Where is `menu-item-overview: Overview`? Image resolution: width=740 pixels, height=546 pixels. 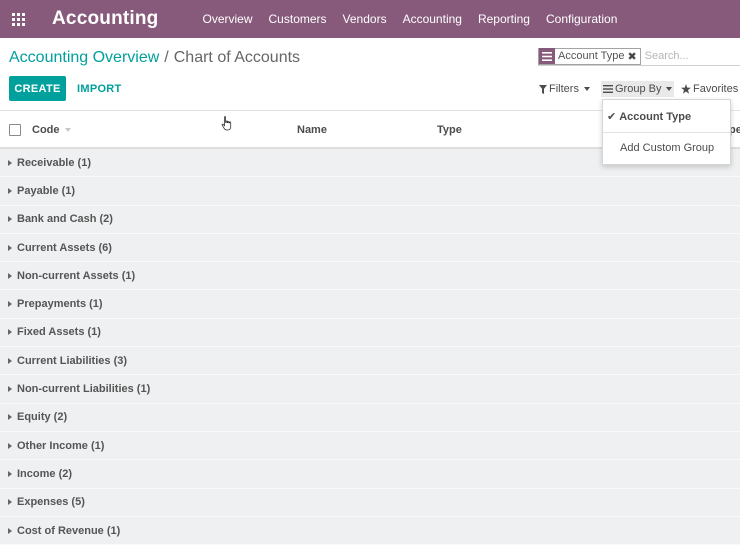 menu-item-overview: Overview is located at coordinates (228, 19).